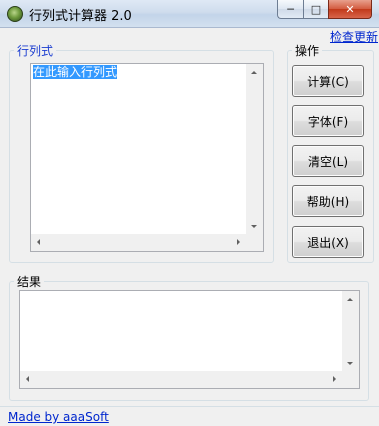 The height and width of the screenshot is (426, 379). Describe the element at coordinates (189, 14) in the screenshot. I see `title-bar: 行列式计算器 2.0 ─ □ ✕` at that location.